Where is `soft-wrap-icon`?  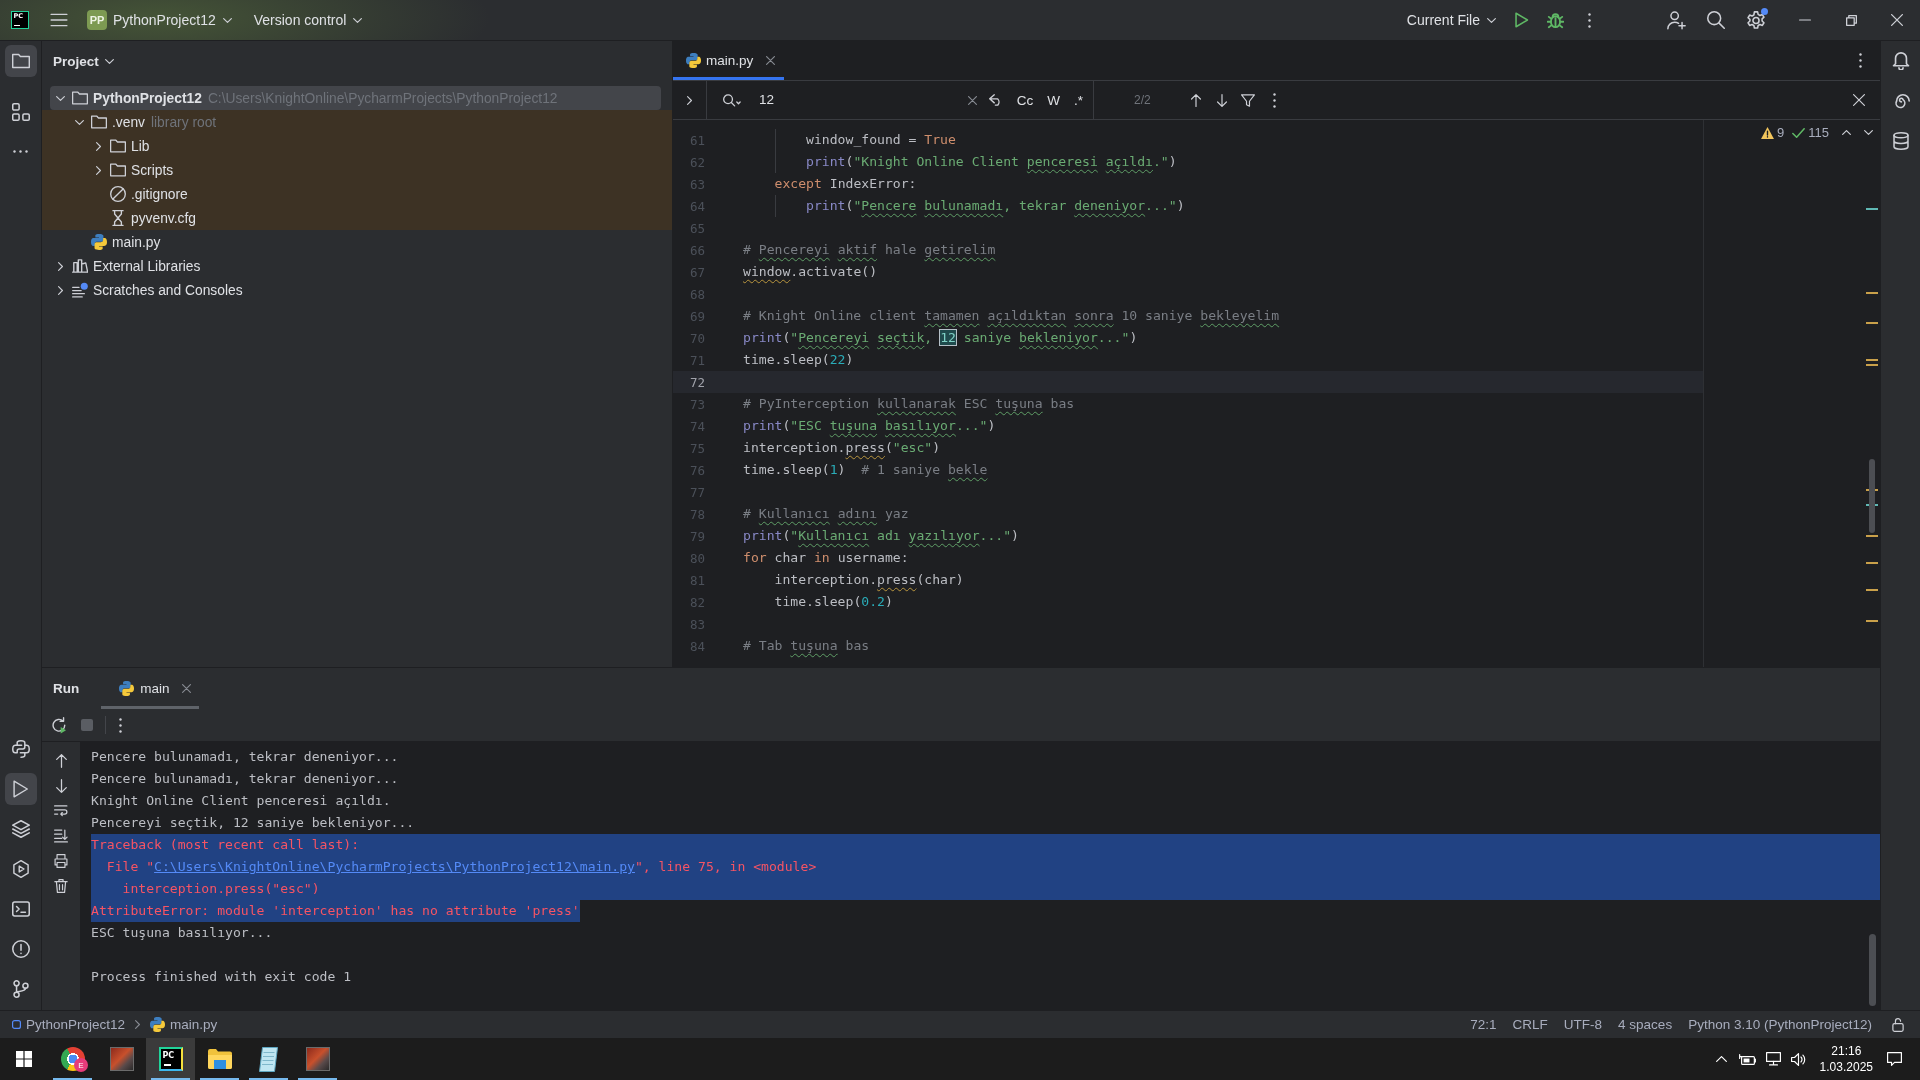 soft-wrap-icon is located at coordinates (61, 811).